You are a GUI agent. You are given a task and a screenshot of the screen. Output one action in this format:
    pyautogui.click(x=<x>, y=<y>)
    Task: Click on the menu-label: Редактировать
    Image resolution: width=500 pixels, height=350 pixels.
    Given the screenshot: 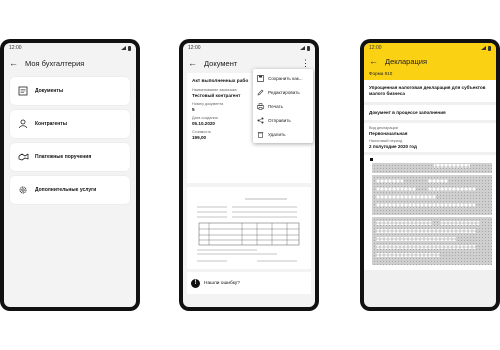 What is the action you would take?
    pyautogui.click(x=284, y=92)
    